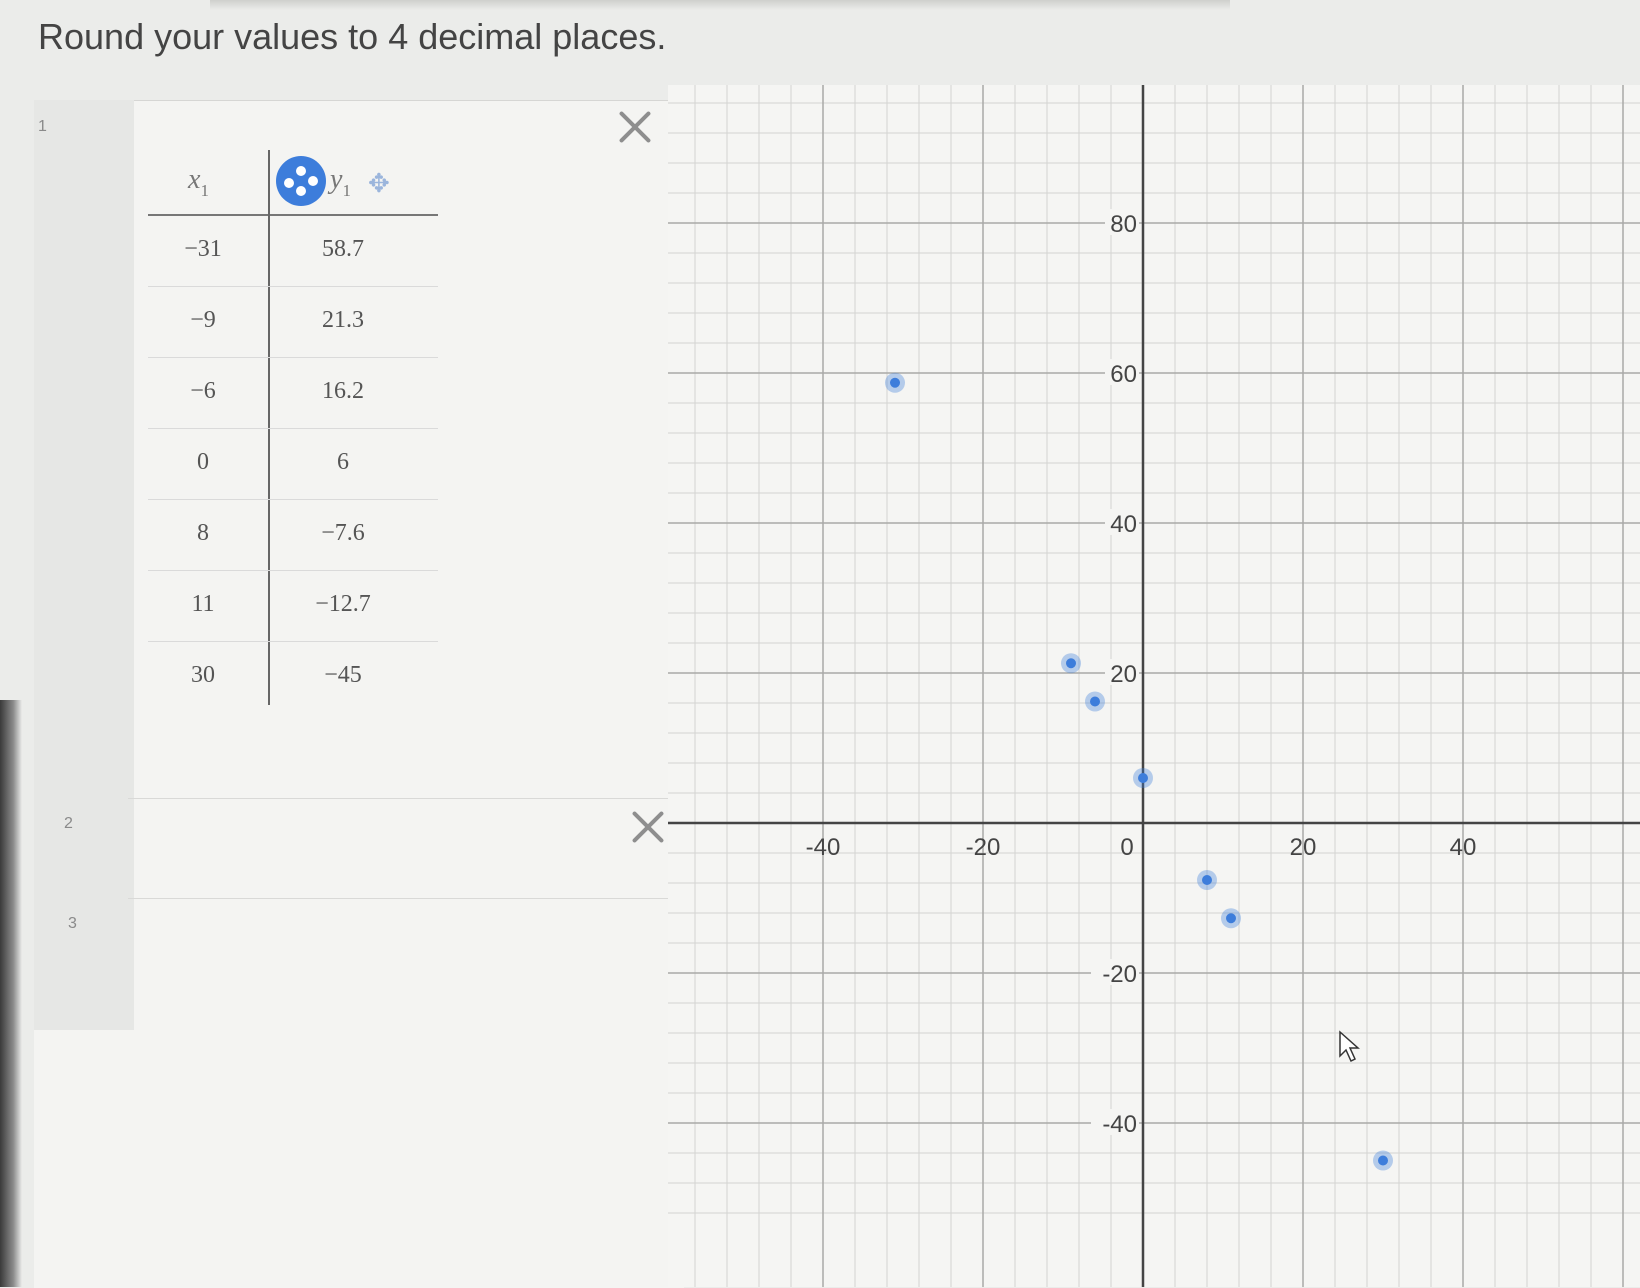 Image resolution: width=1640 pixels, height=1288 pixels. What do you see at coordinates (343, 675) in the screenshot?
I see `y-cell: −45` at bounding box center [343, 675].